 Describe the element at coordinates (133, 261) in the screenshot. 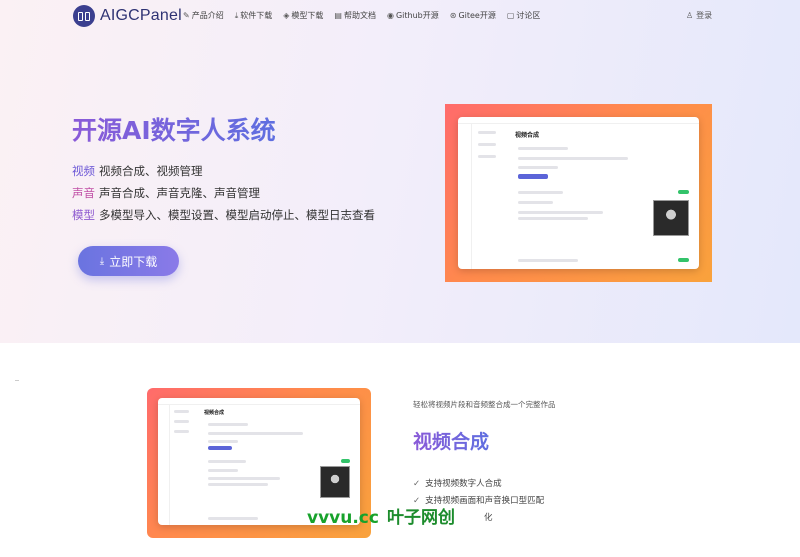

I see `download-label: 立即下载` at that location.